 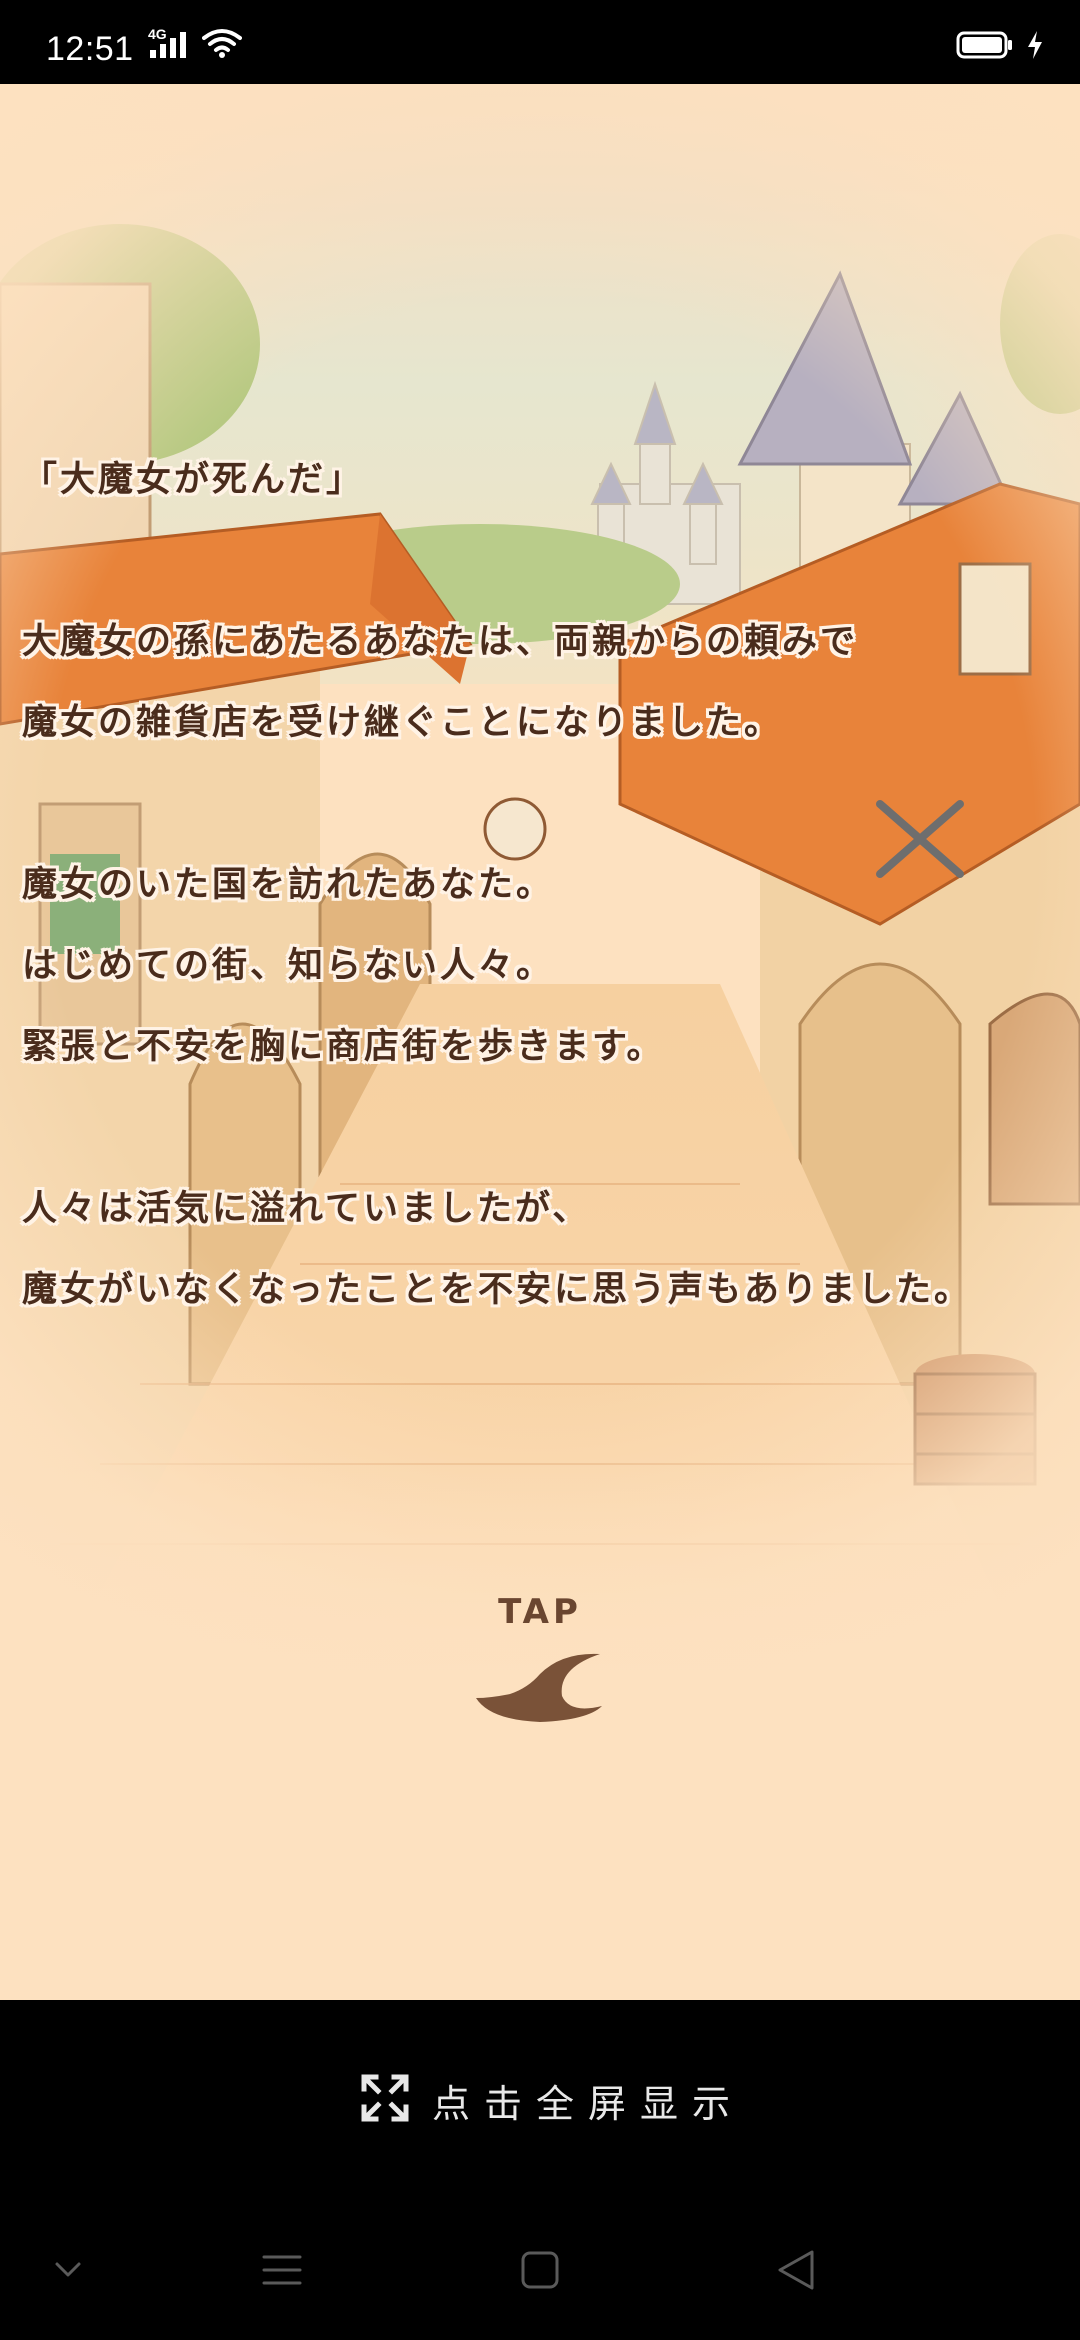 What do you see at coordinates (343, 1047) in the screenshot?
I see `story-line: 緊張と不安を胸に商店街を歩きます。` at bounding box center [343, 1047].